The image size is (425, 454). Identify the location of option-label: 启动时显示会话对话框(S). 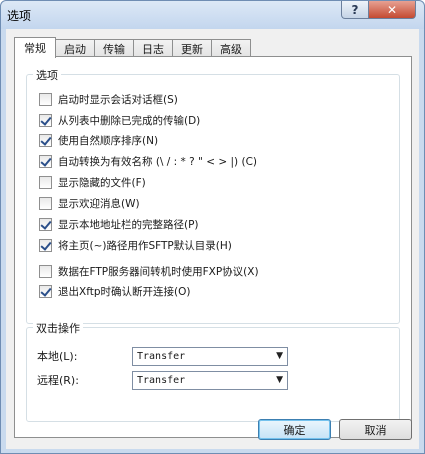
(118, 99).